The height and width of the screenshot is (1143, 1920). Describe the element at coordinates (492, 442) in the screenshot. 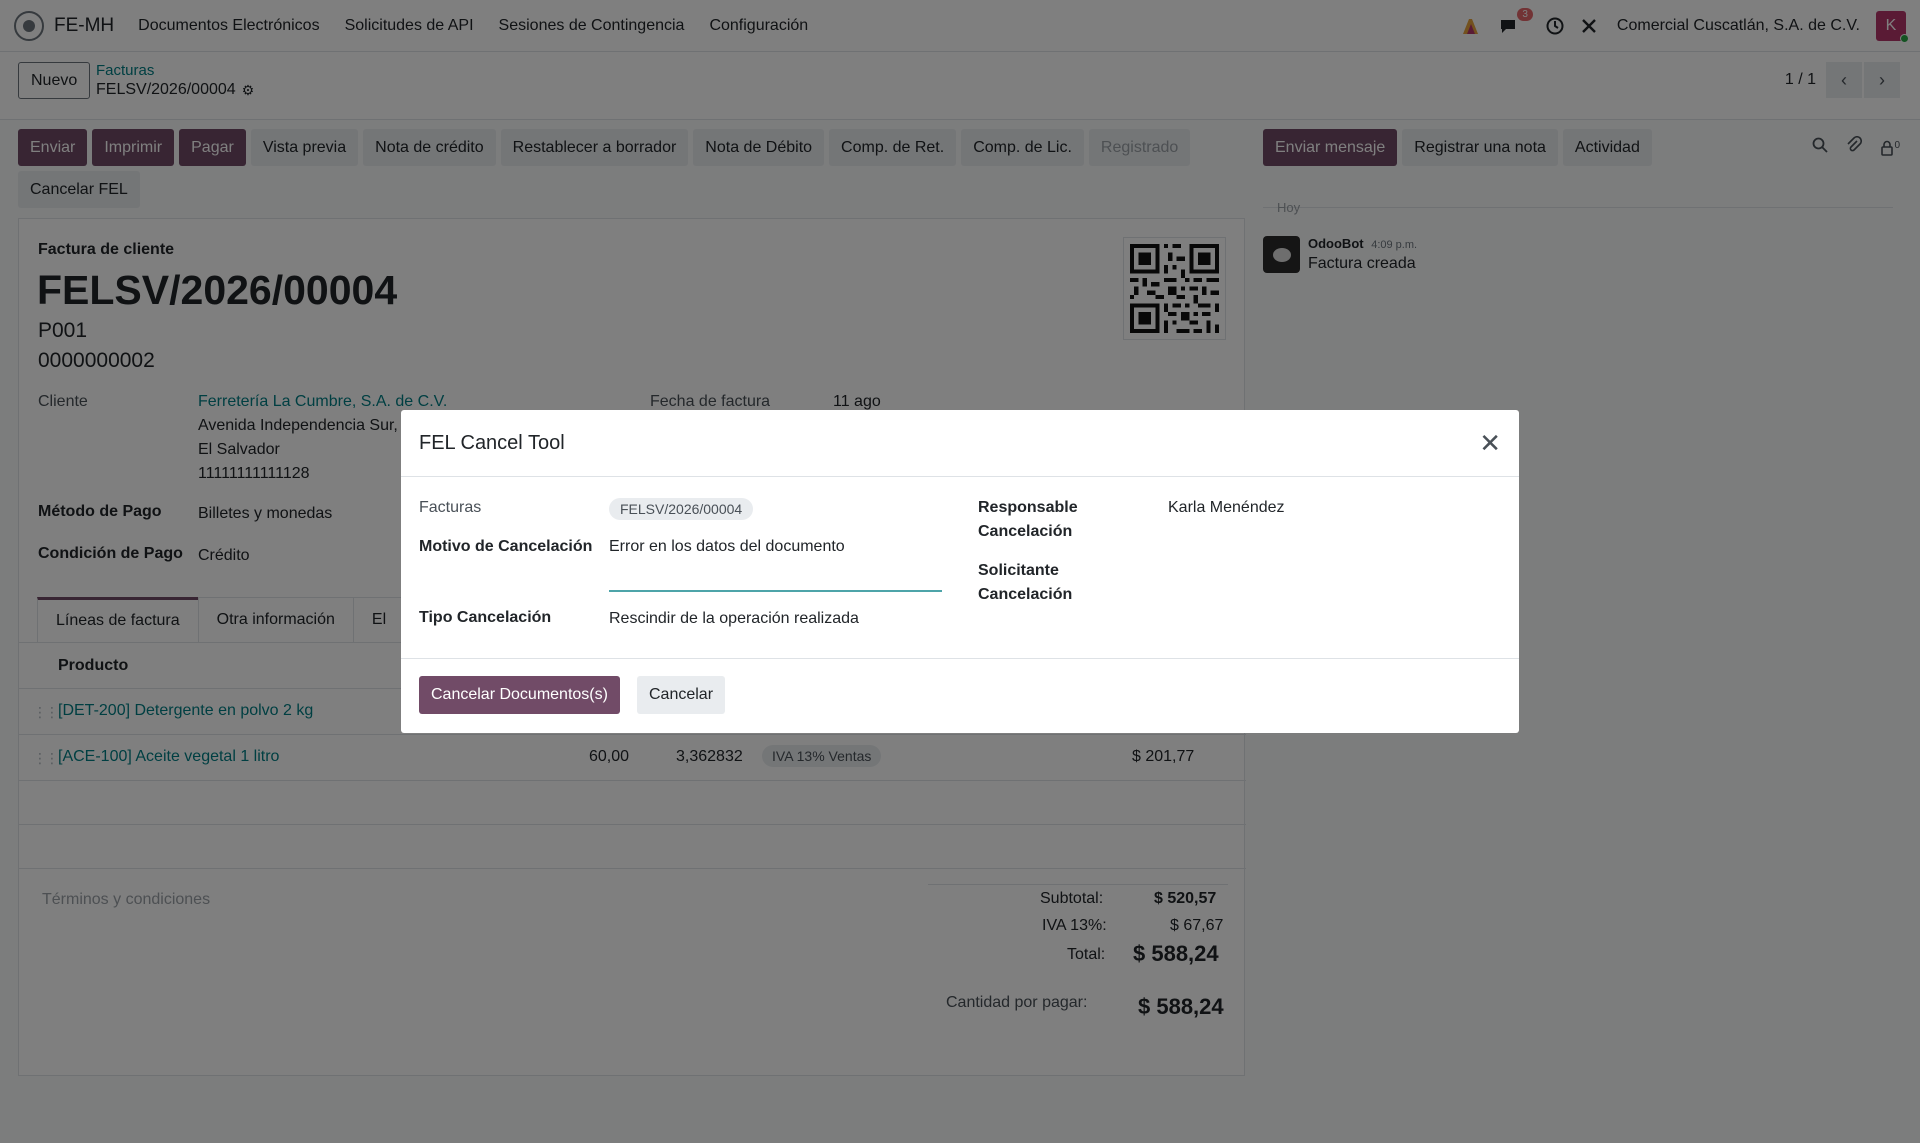

I see `dialog-title: FEL Cancel Tool` at that location.